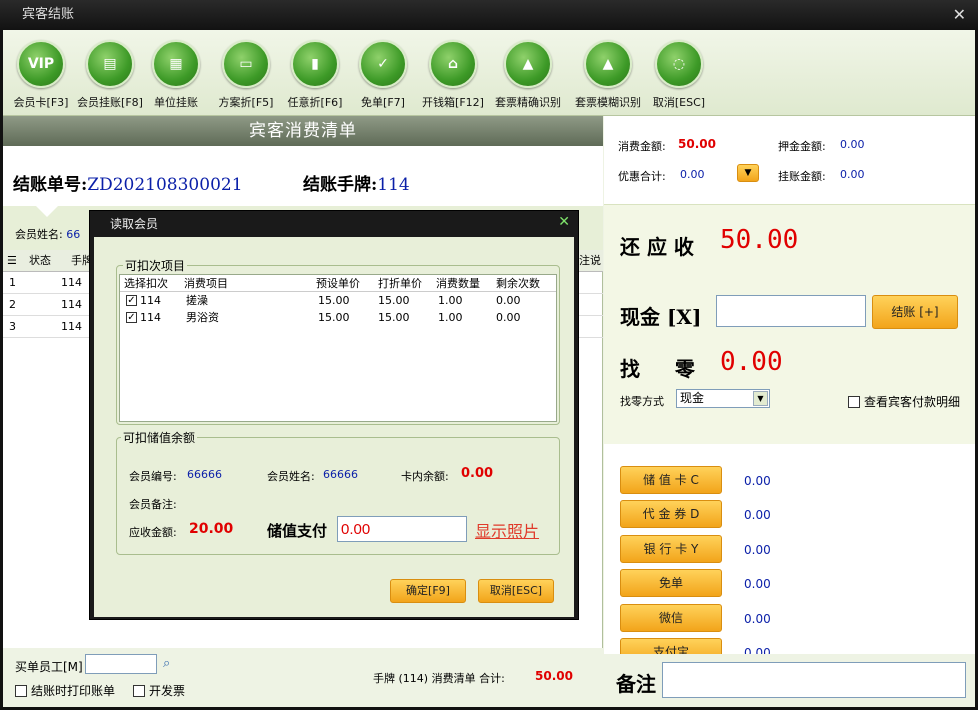 This screenshot has width=978, height=710. I want to click on cash-input, so click(791, 311).